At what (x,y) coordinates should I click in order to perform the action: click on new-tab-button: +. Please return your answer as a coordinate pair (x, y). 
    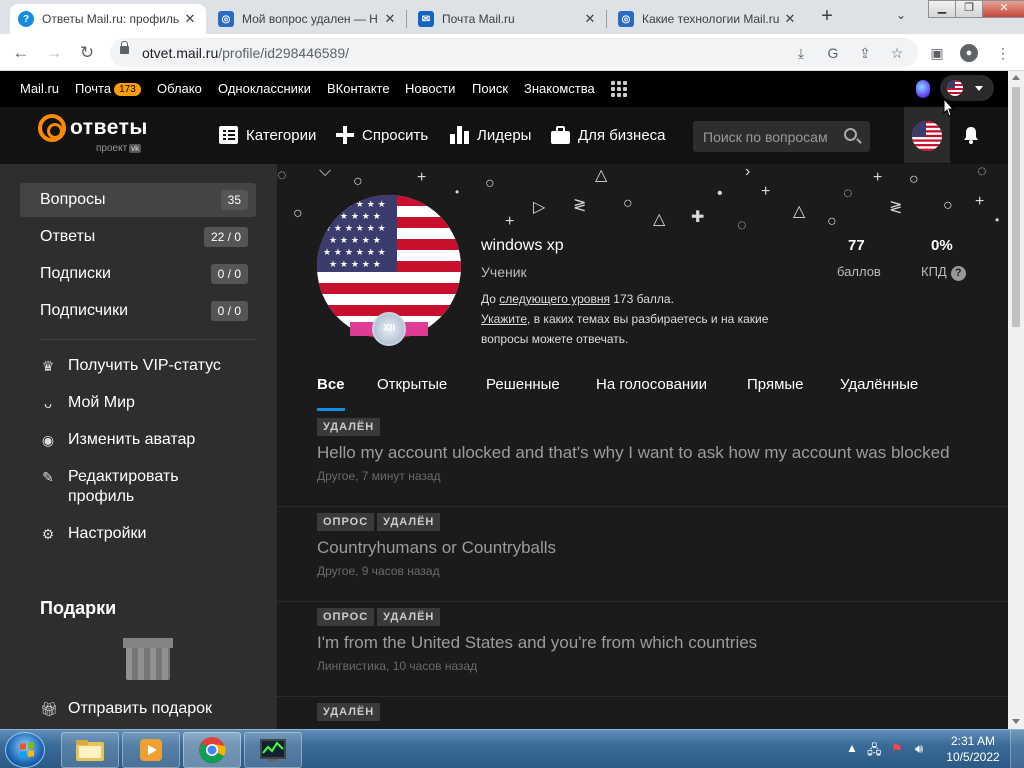
    Looking at the image, I should click on (827, 17).